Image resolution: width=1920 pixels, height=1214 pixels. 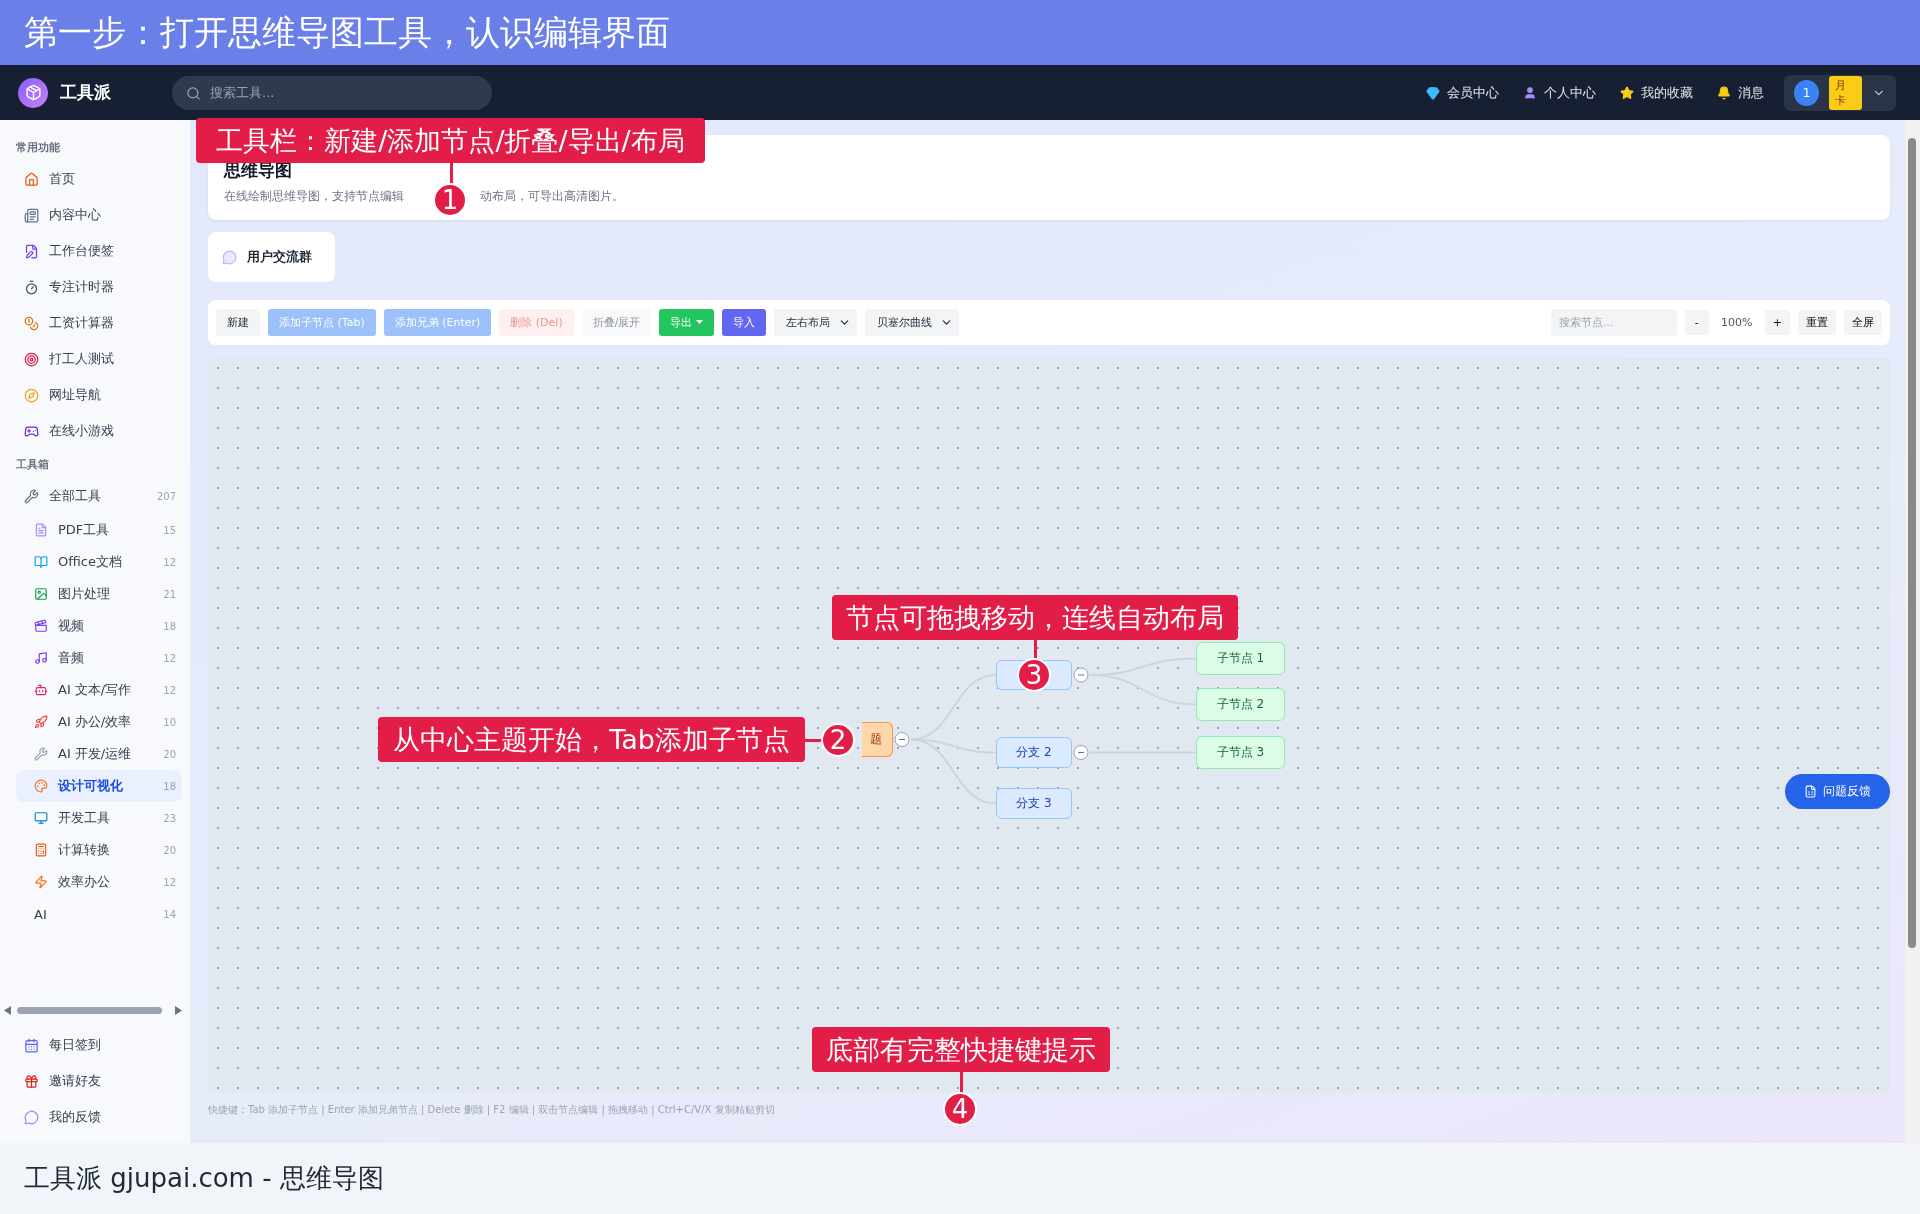 I want to click on sidebar-item: 效率办公 12, so click(x=99, y=882).